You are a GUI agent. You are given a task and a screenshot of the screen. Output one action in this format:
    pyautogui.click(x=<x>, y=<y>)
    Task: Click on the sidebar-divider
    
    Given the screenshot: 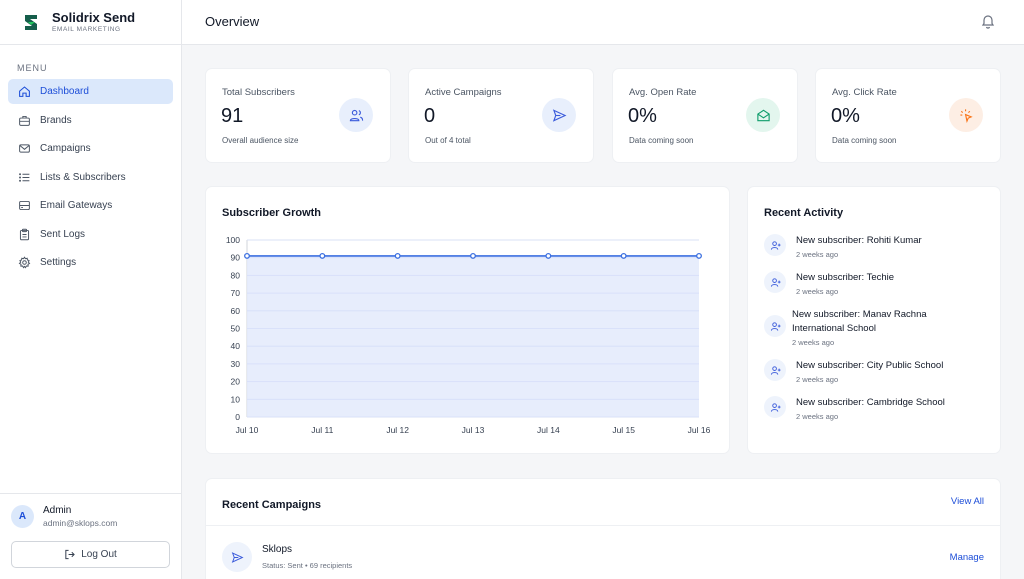 What is the action you would take?
    pyautogui.click(x=90, y=44)
    